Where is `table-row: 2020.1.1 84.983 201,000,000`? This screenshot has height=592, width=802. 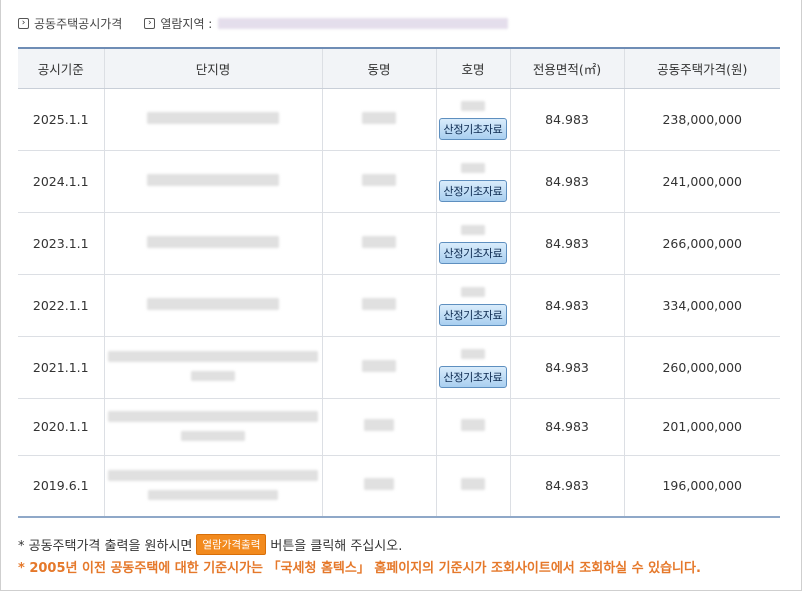 table-row: 2020.1.1 84.983 201,000,000 is located at coordinates (399, 427).